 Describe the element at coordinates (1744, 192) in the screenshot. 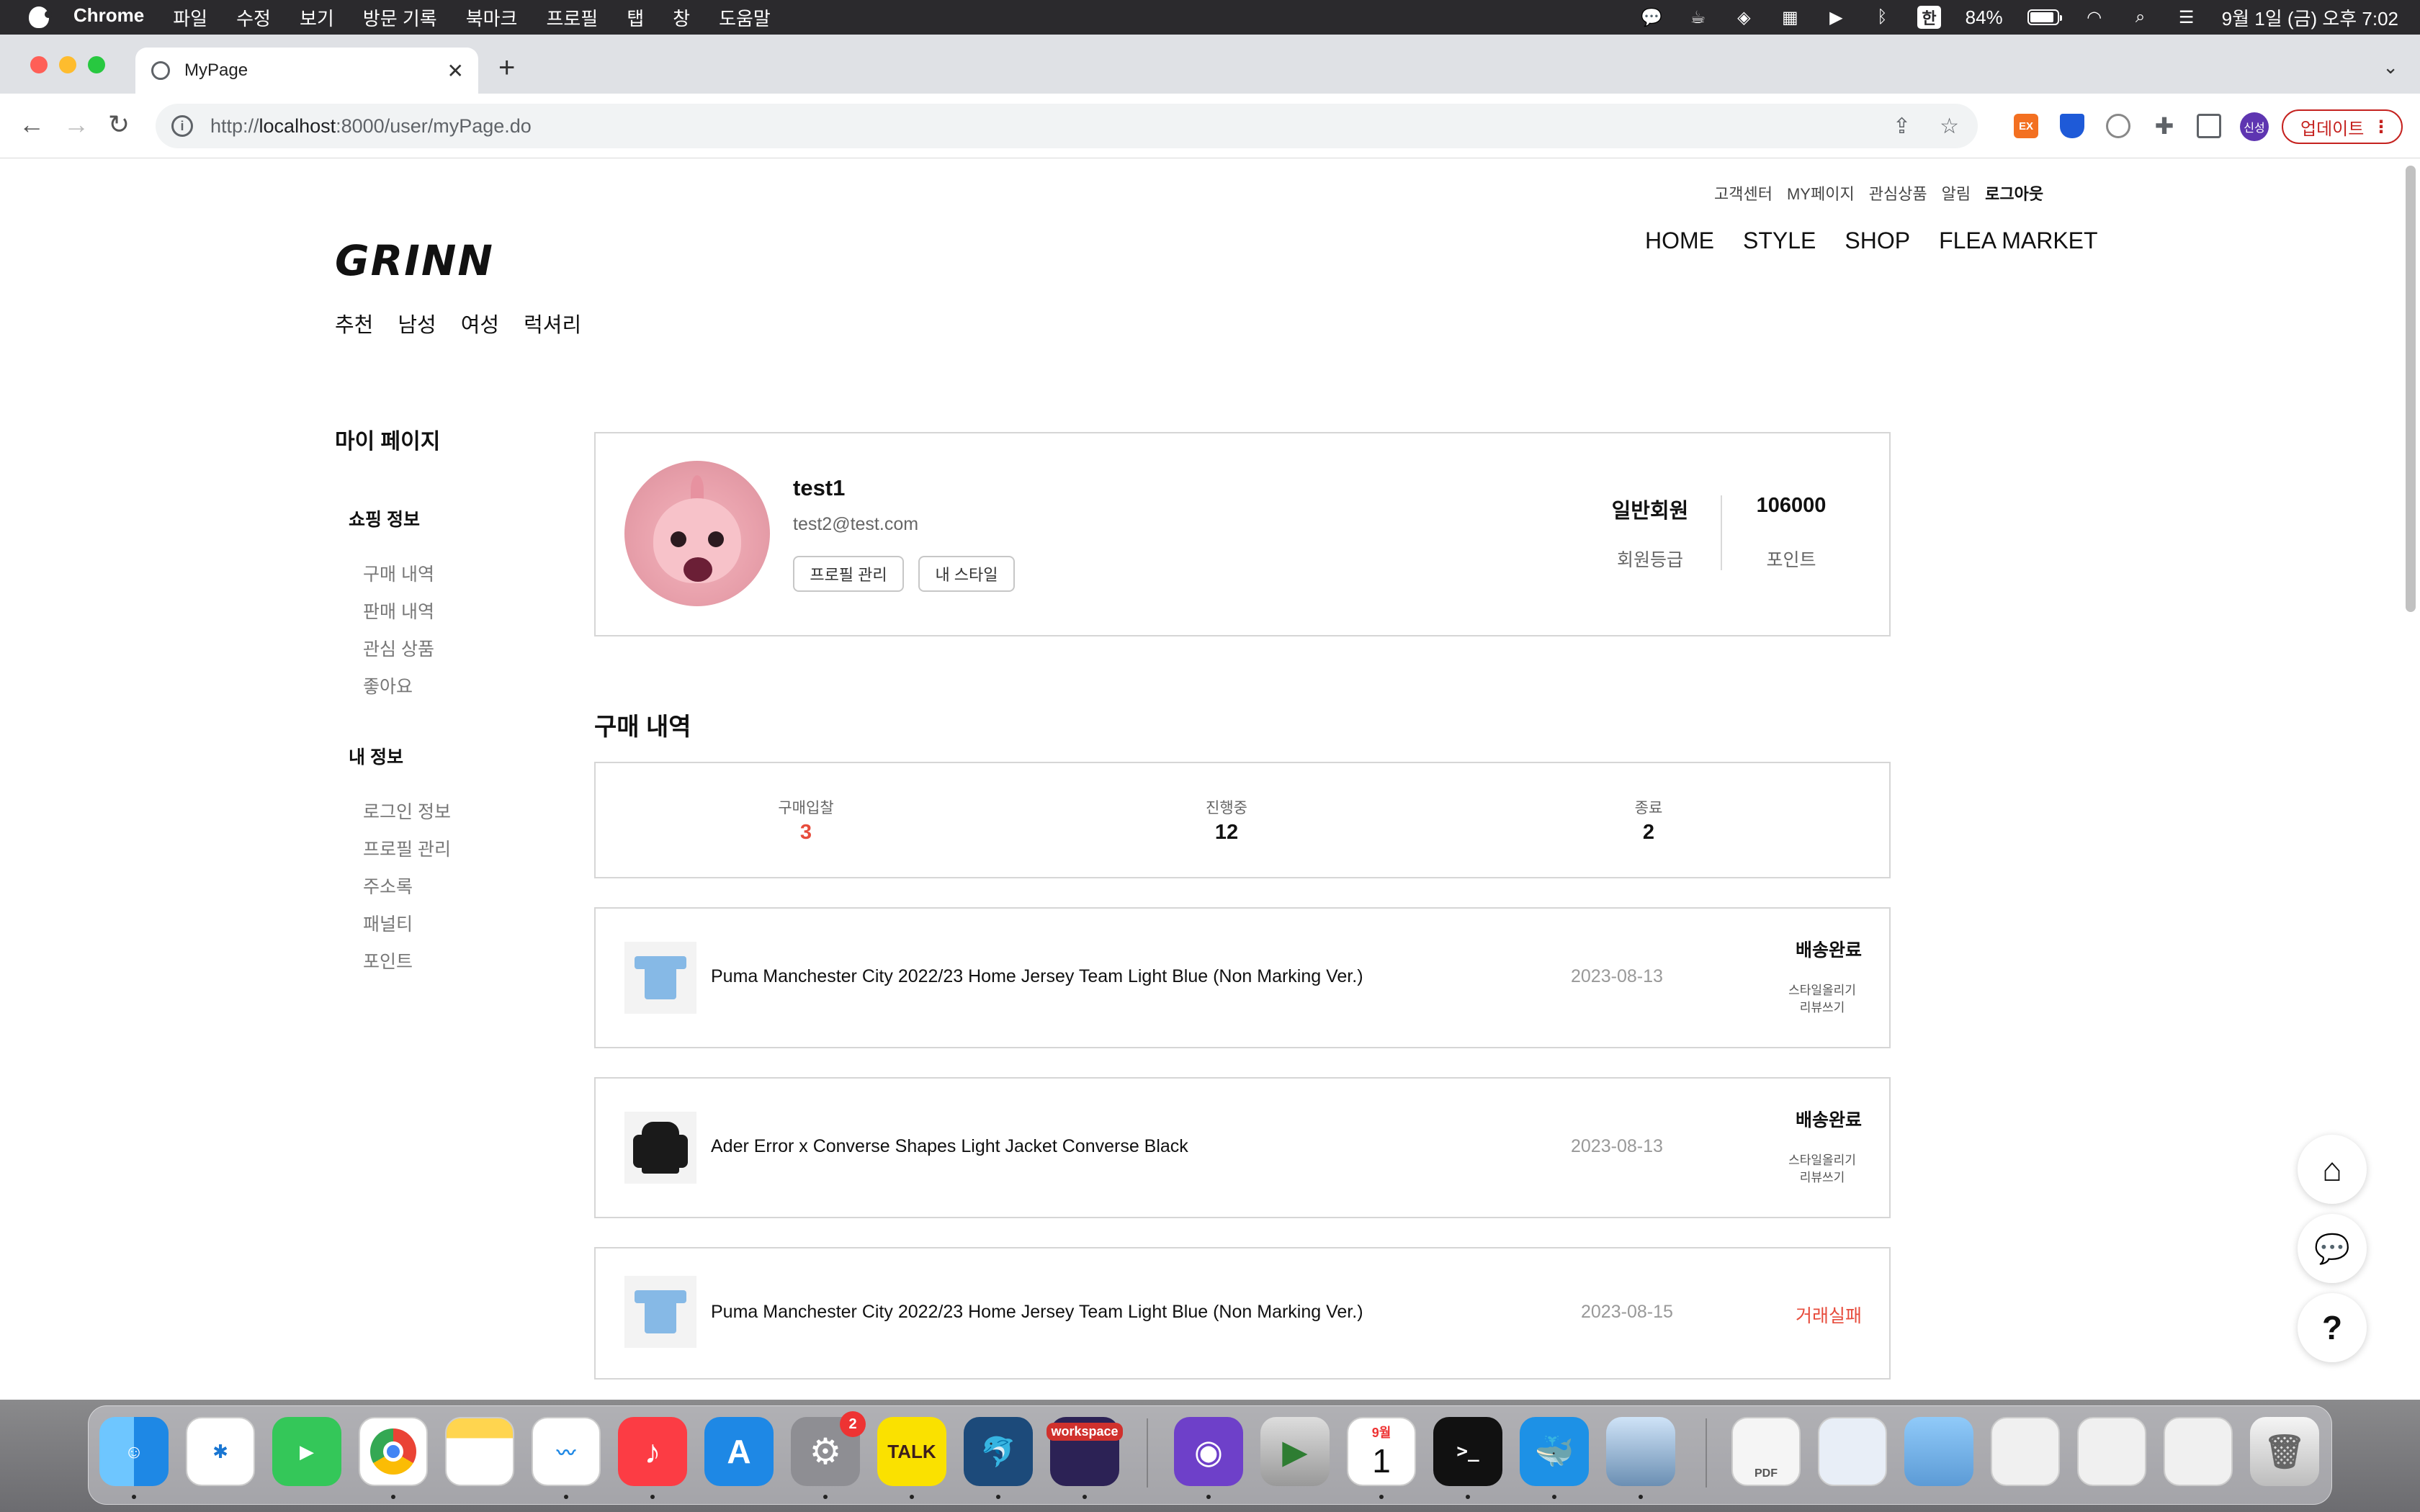

I see `util-link-cs: 고객센터` at that location.